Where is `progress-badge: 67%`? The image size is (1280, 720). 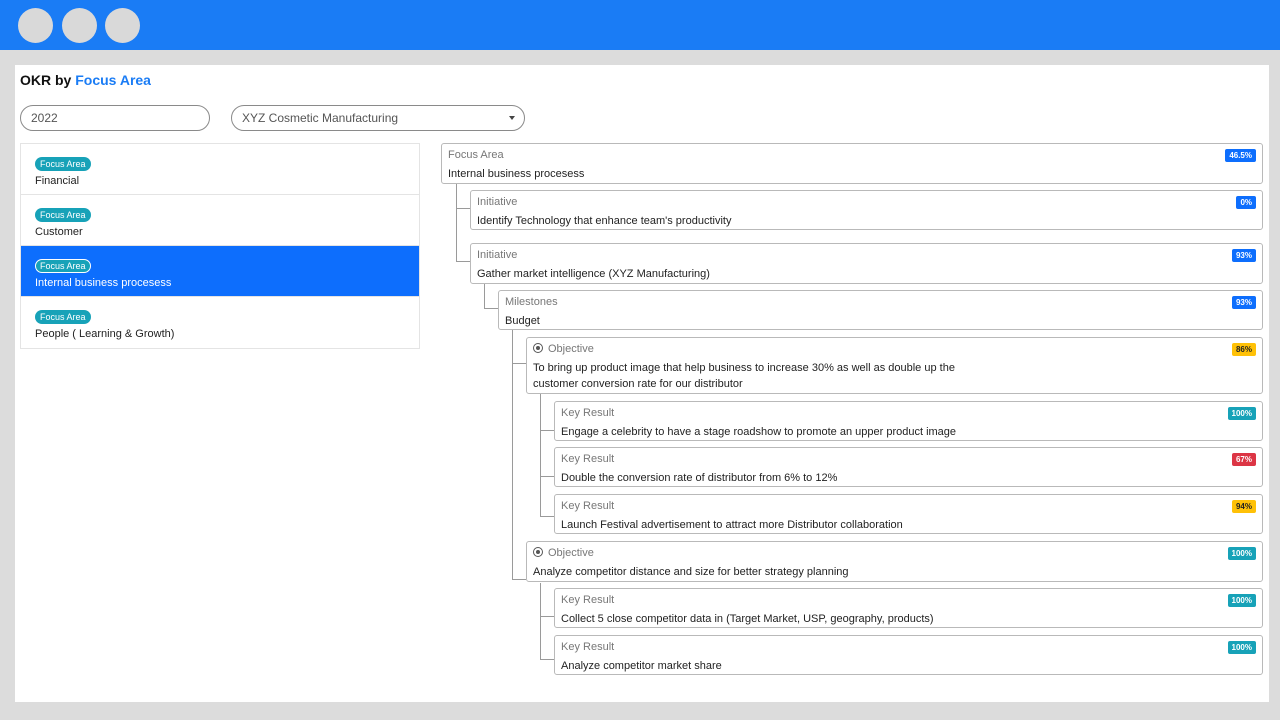
progress-badge: 67% is located at coordinates (1243, 459).